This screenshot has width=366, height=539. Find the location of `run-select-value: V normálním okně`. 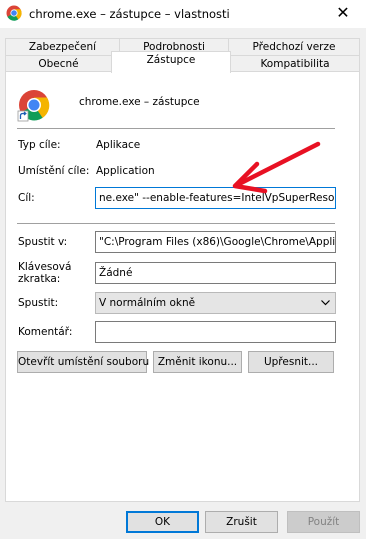

run-select-value: V normálním okně is located at coordinates (147, 303).